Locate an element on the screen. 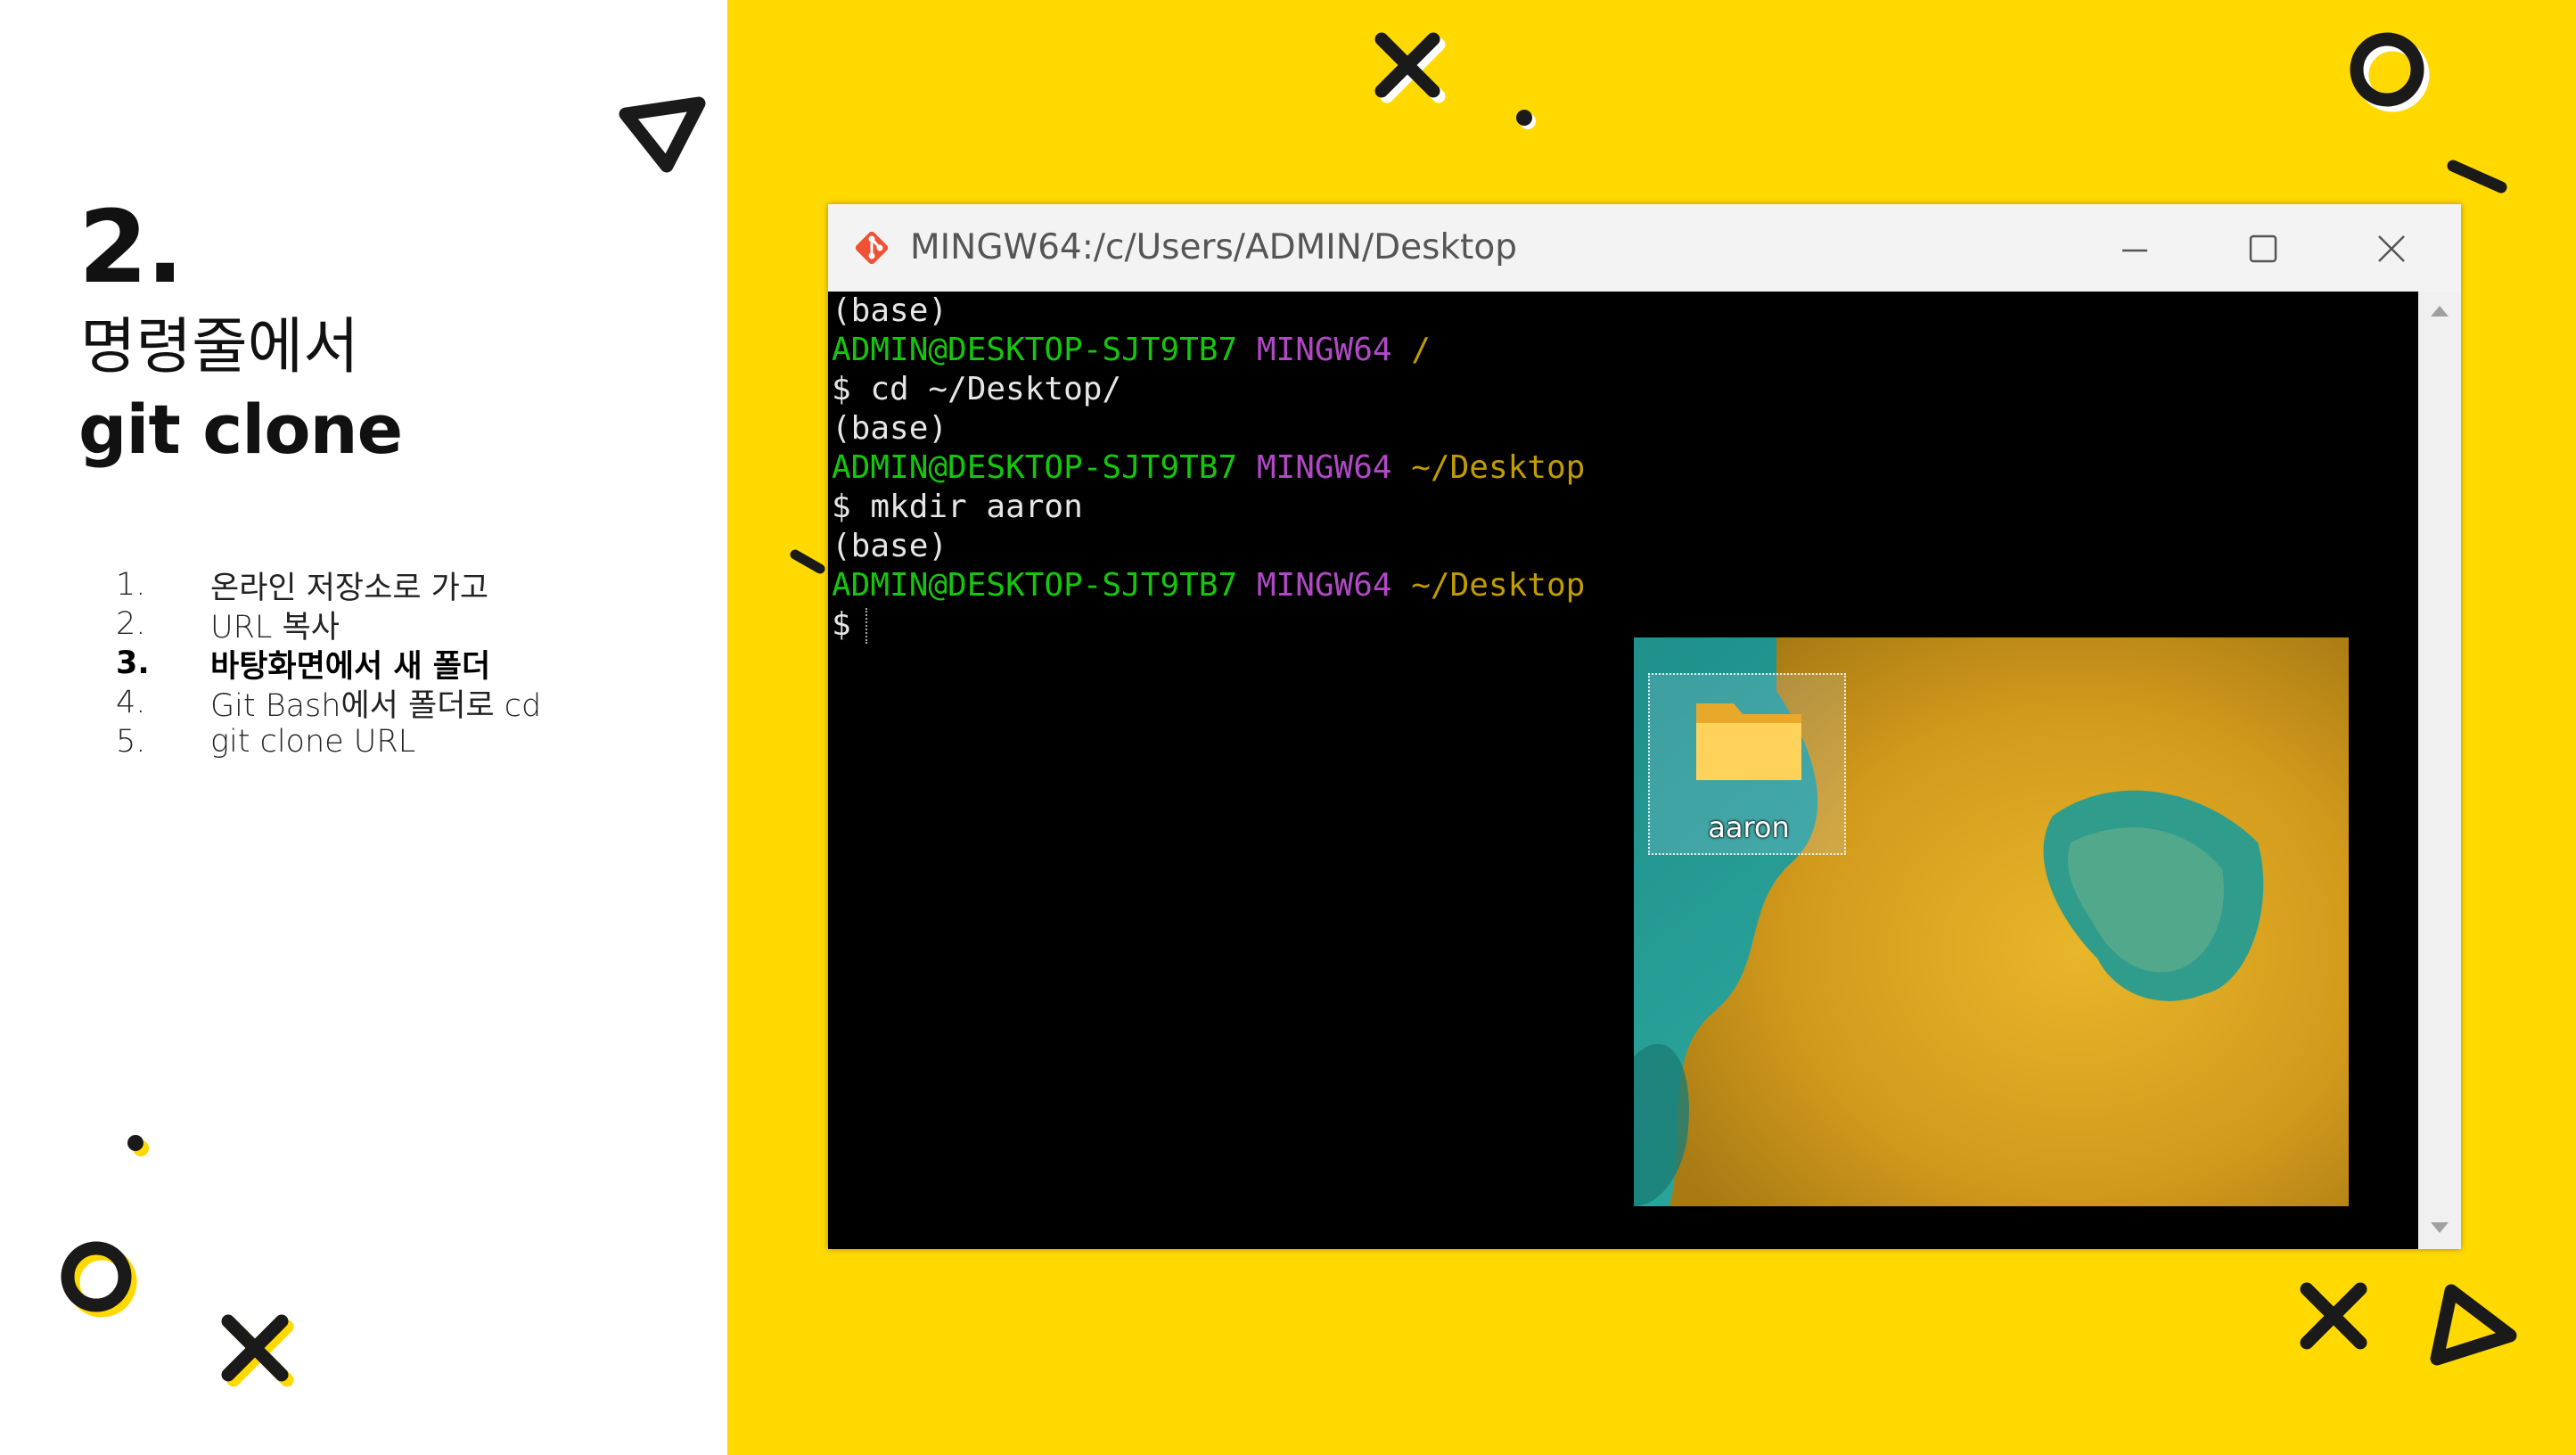  prompt-symbol: $ is located at coordinates (841, 624).